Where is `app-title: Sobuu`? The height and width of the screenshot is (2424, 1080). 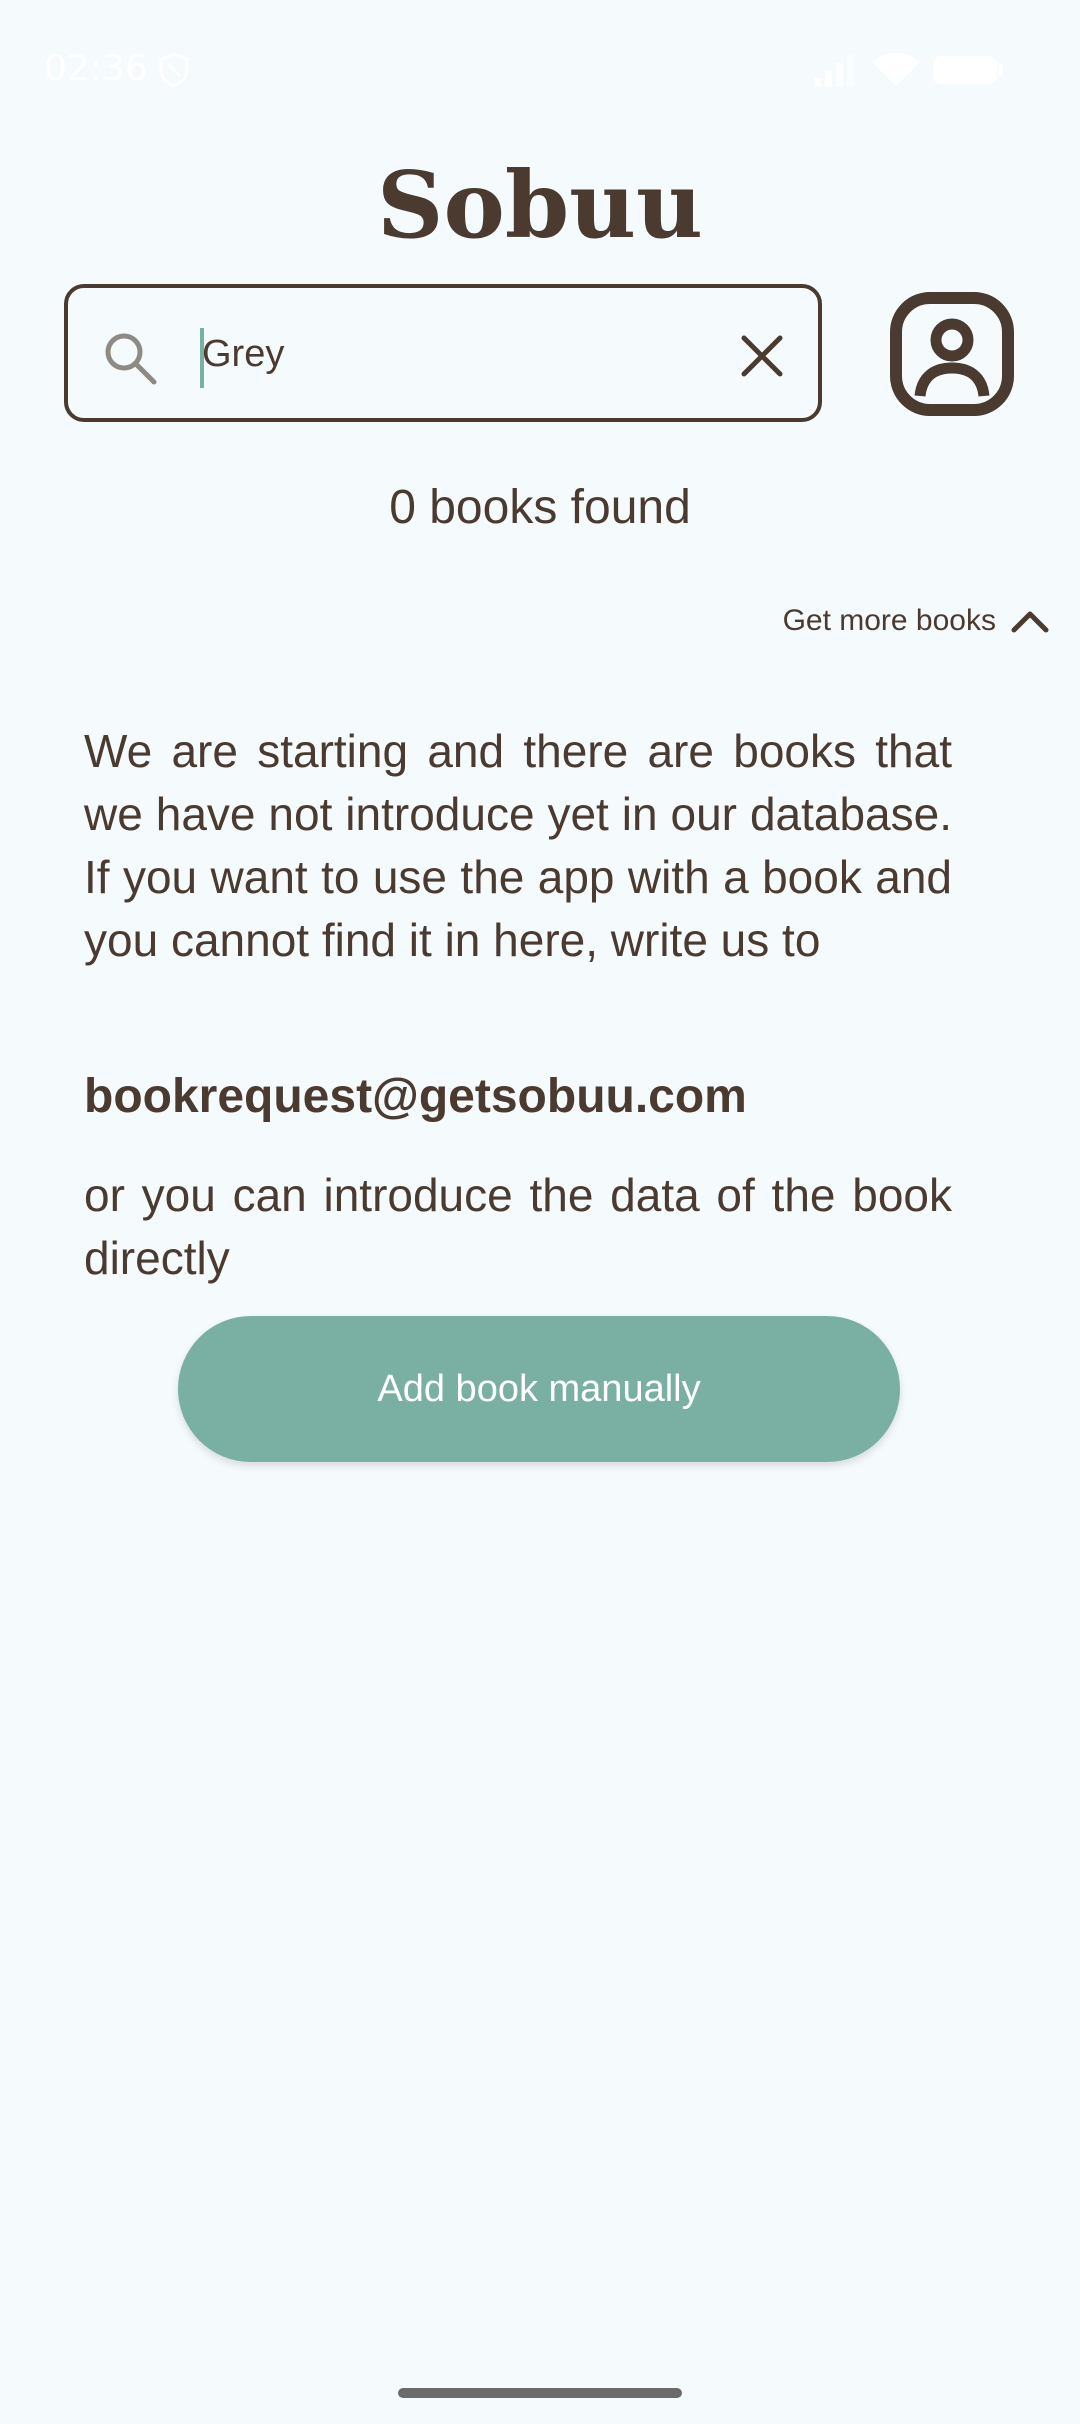 app-title: Sobuu is located at coordinates (540, 205).